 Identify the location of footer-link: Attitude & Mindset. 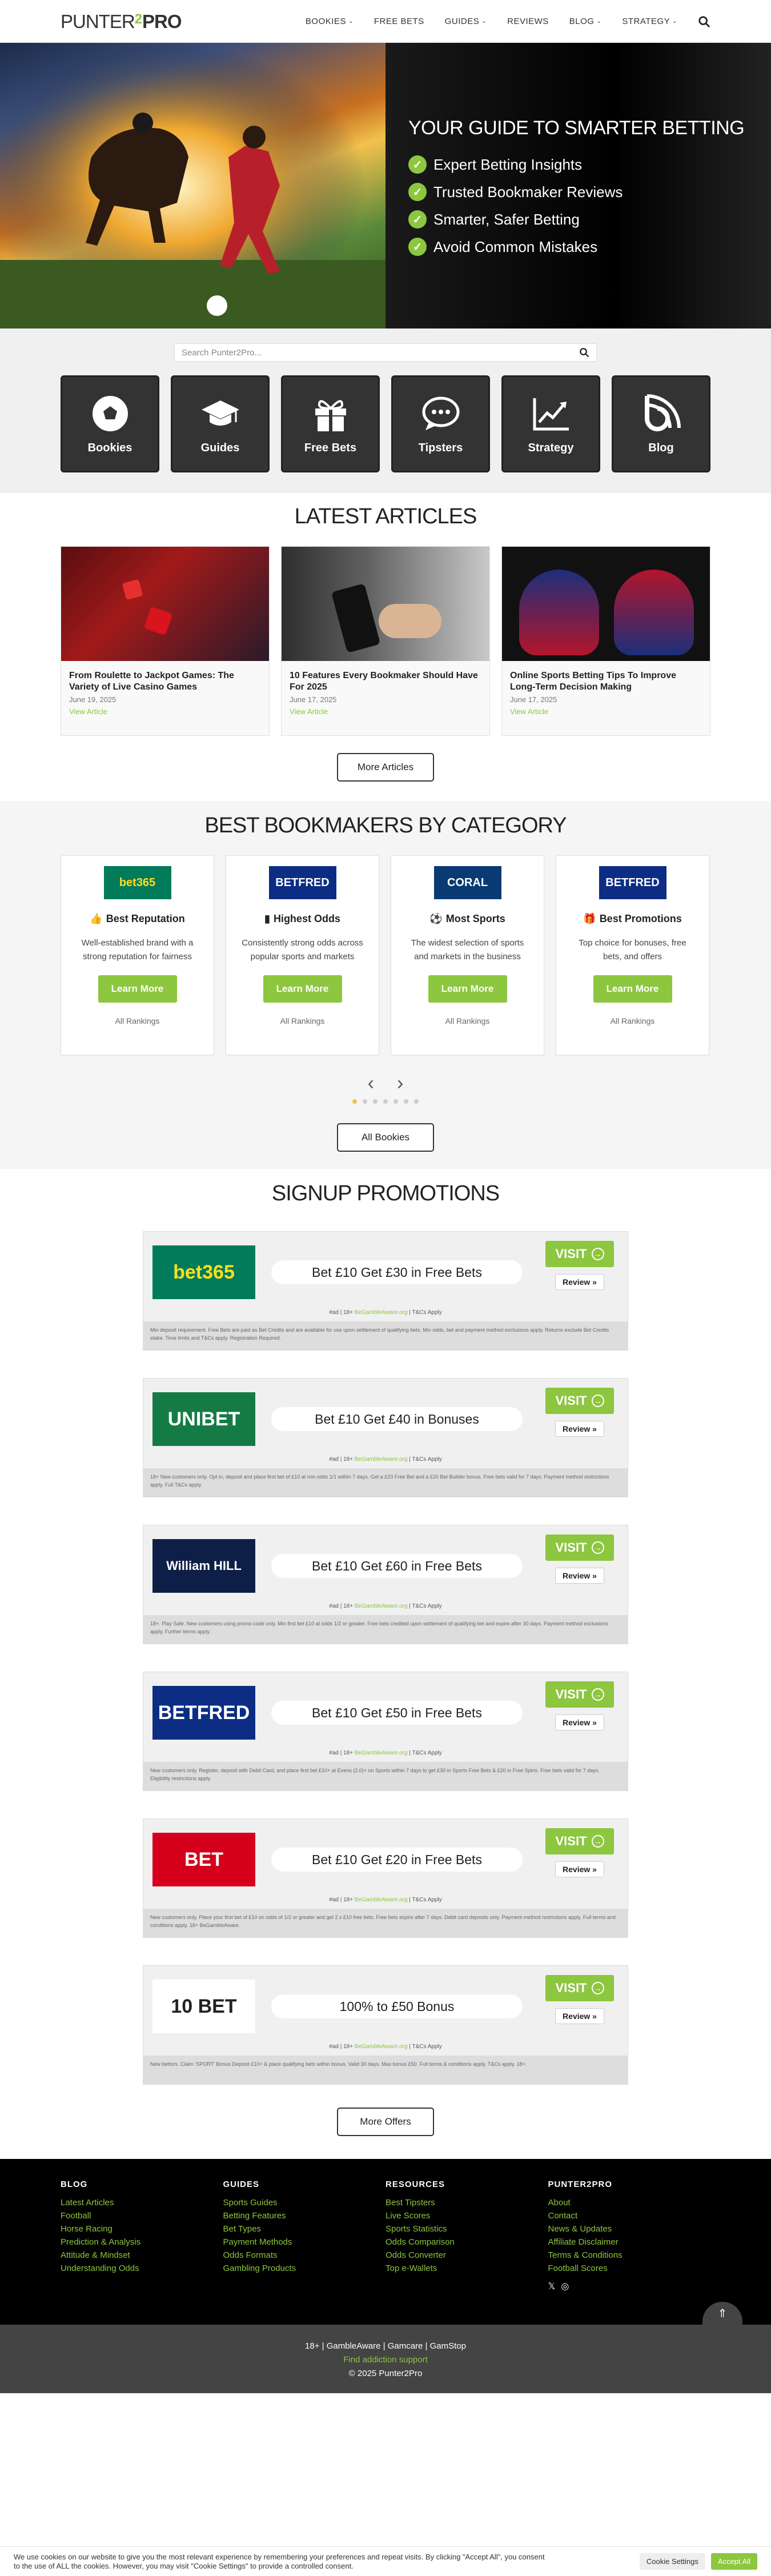
(142, 2255).